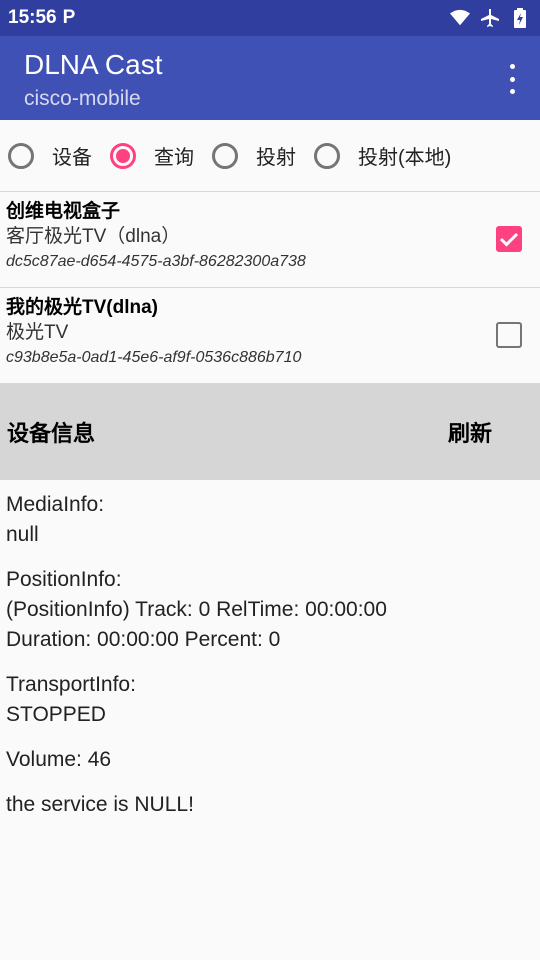 Image resolution: width=540 pixels, height=960 pixels. I want to click on status-bar: 15:56 P, so click(270, 18).